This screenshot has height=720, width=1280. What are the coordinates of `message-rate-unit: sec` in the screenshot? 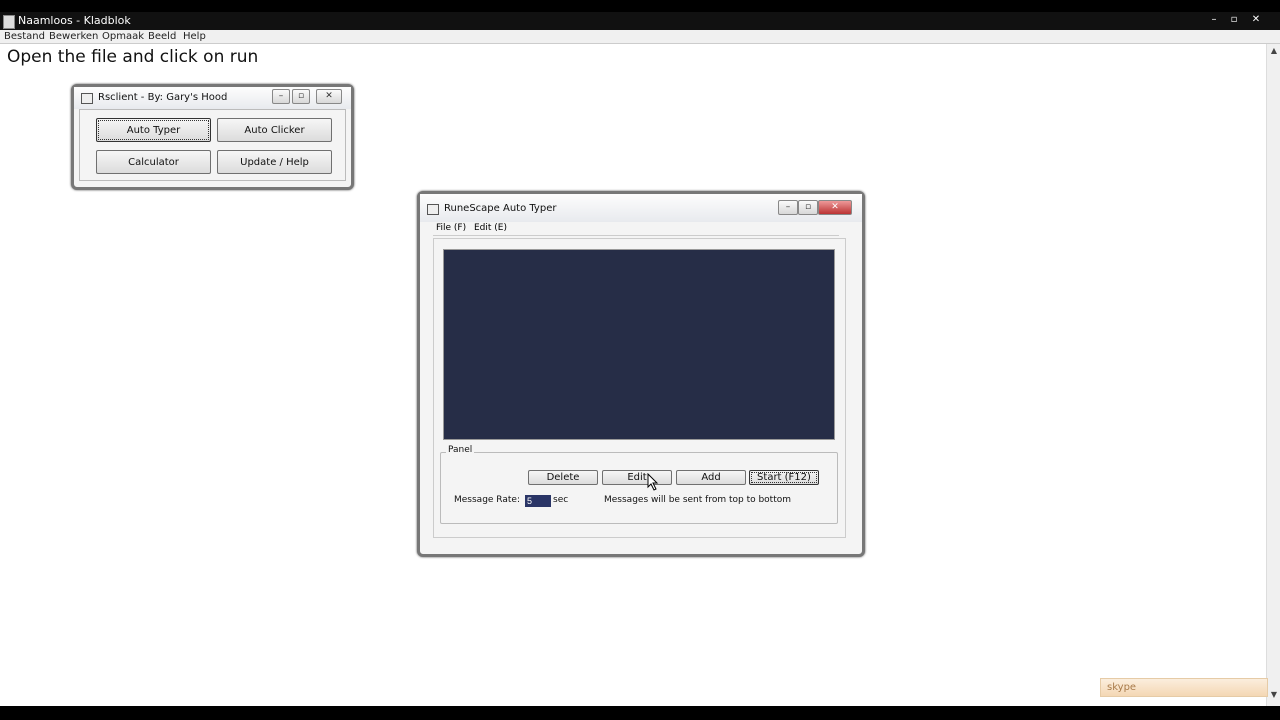 It's located at (561, 500).